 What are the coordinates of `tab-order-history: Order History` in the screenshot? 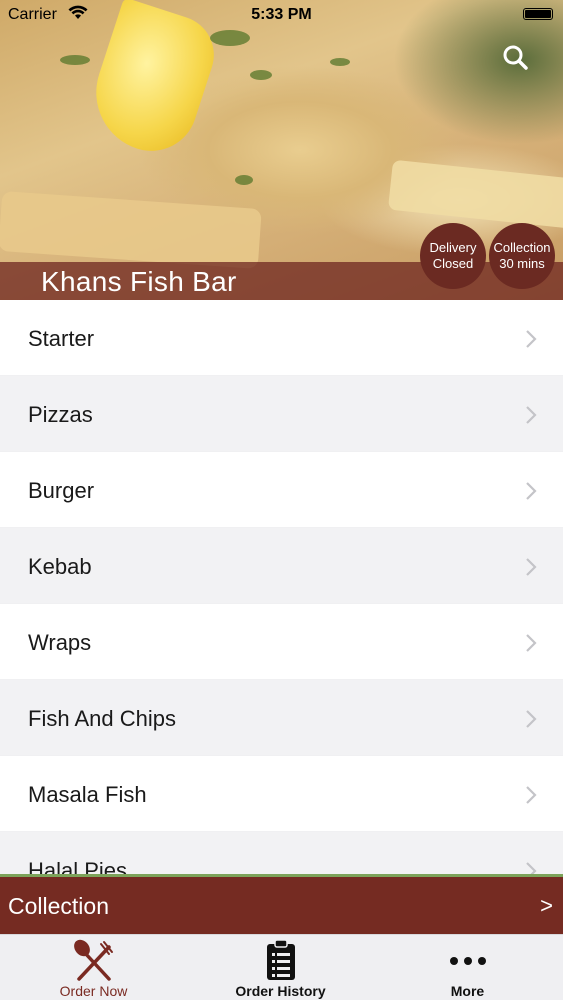 It's located at (280, 968).